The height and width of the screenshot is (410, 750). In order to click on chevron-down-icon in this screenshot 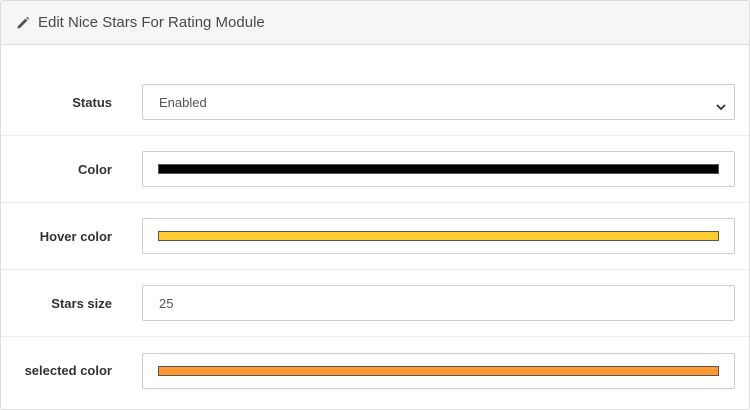, I will do `click(721, 104)`.